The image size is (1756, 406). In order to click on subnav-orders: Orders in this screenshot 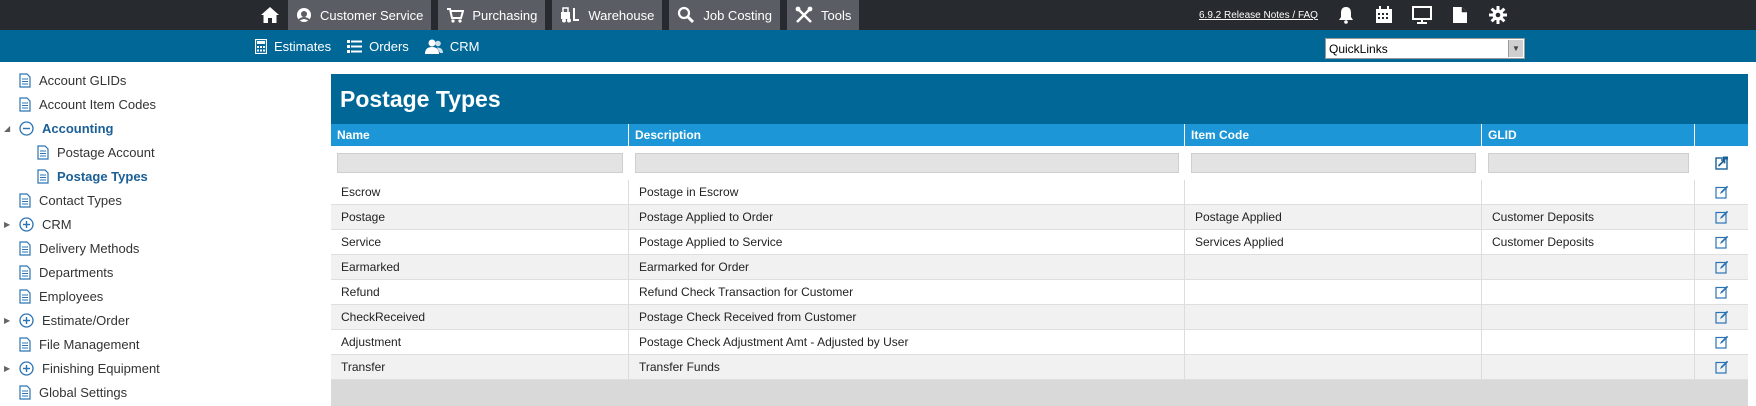, I will do `click(378, 46)`.